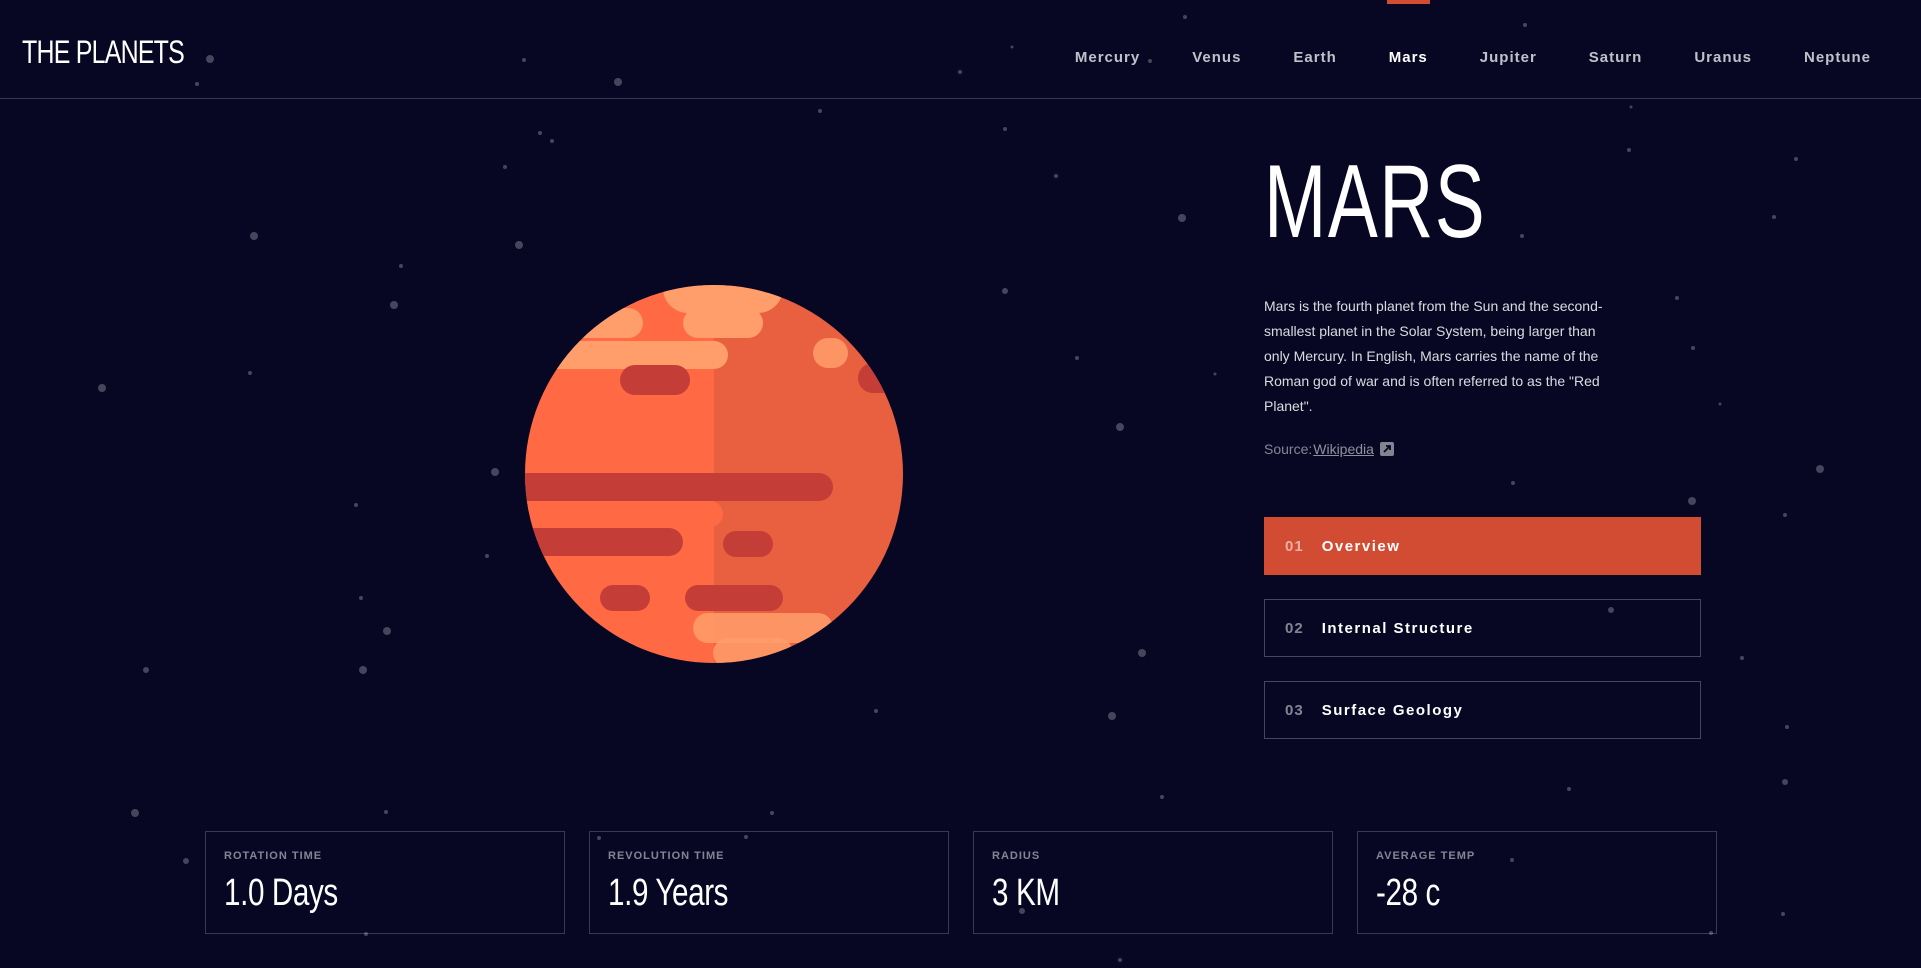  Describe the element at coordinates (281, 893) in the screenshot. I see `stat-value: 1.0 Days` at that location.